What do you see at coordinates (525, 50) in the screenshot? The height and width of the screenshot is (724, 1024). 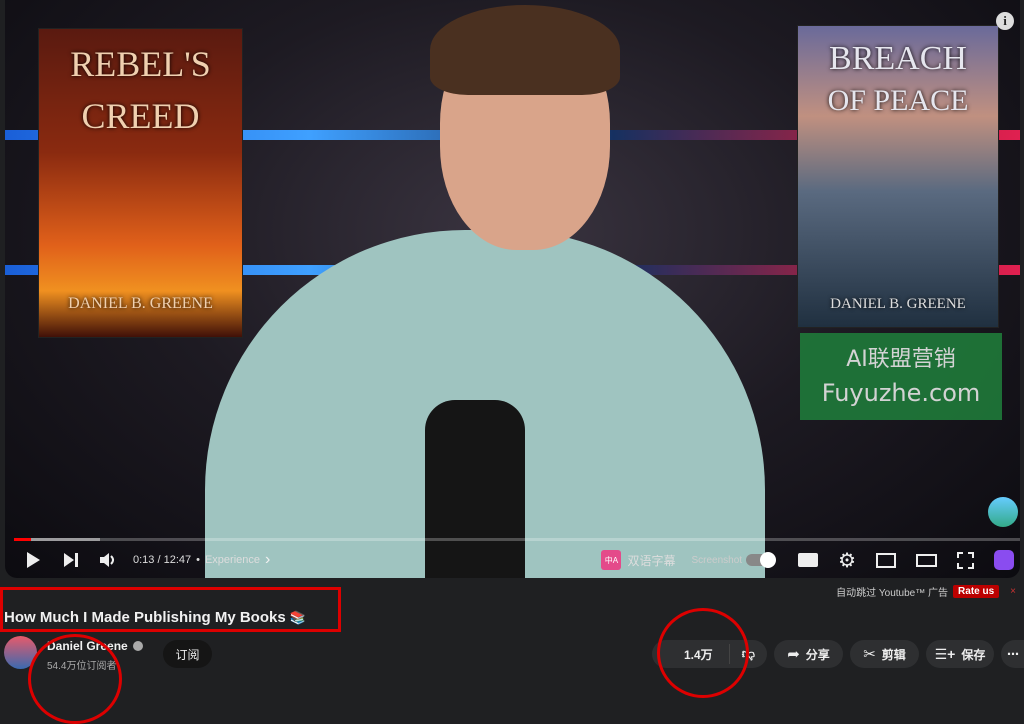 I see `presenter-hair` at bounding box center [525, 50].